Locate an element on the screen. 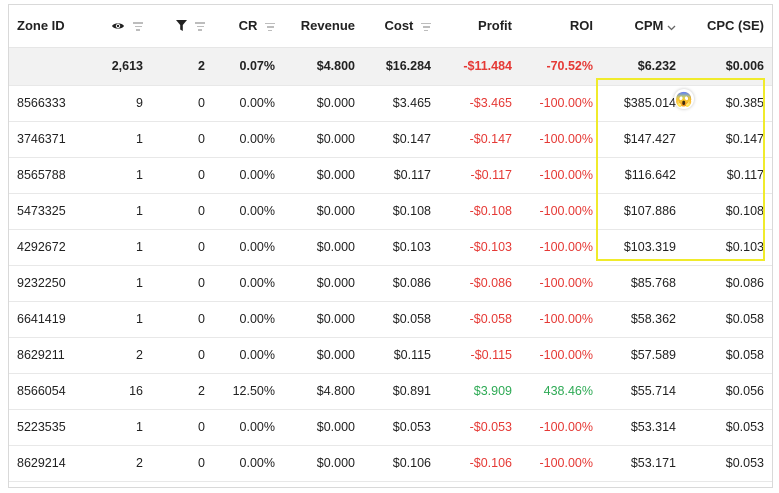 The image size is (779, 493). profit-cell: -$0.106 is located at coordinates (479, 463).